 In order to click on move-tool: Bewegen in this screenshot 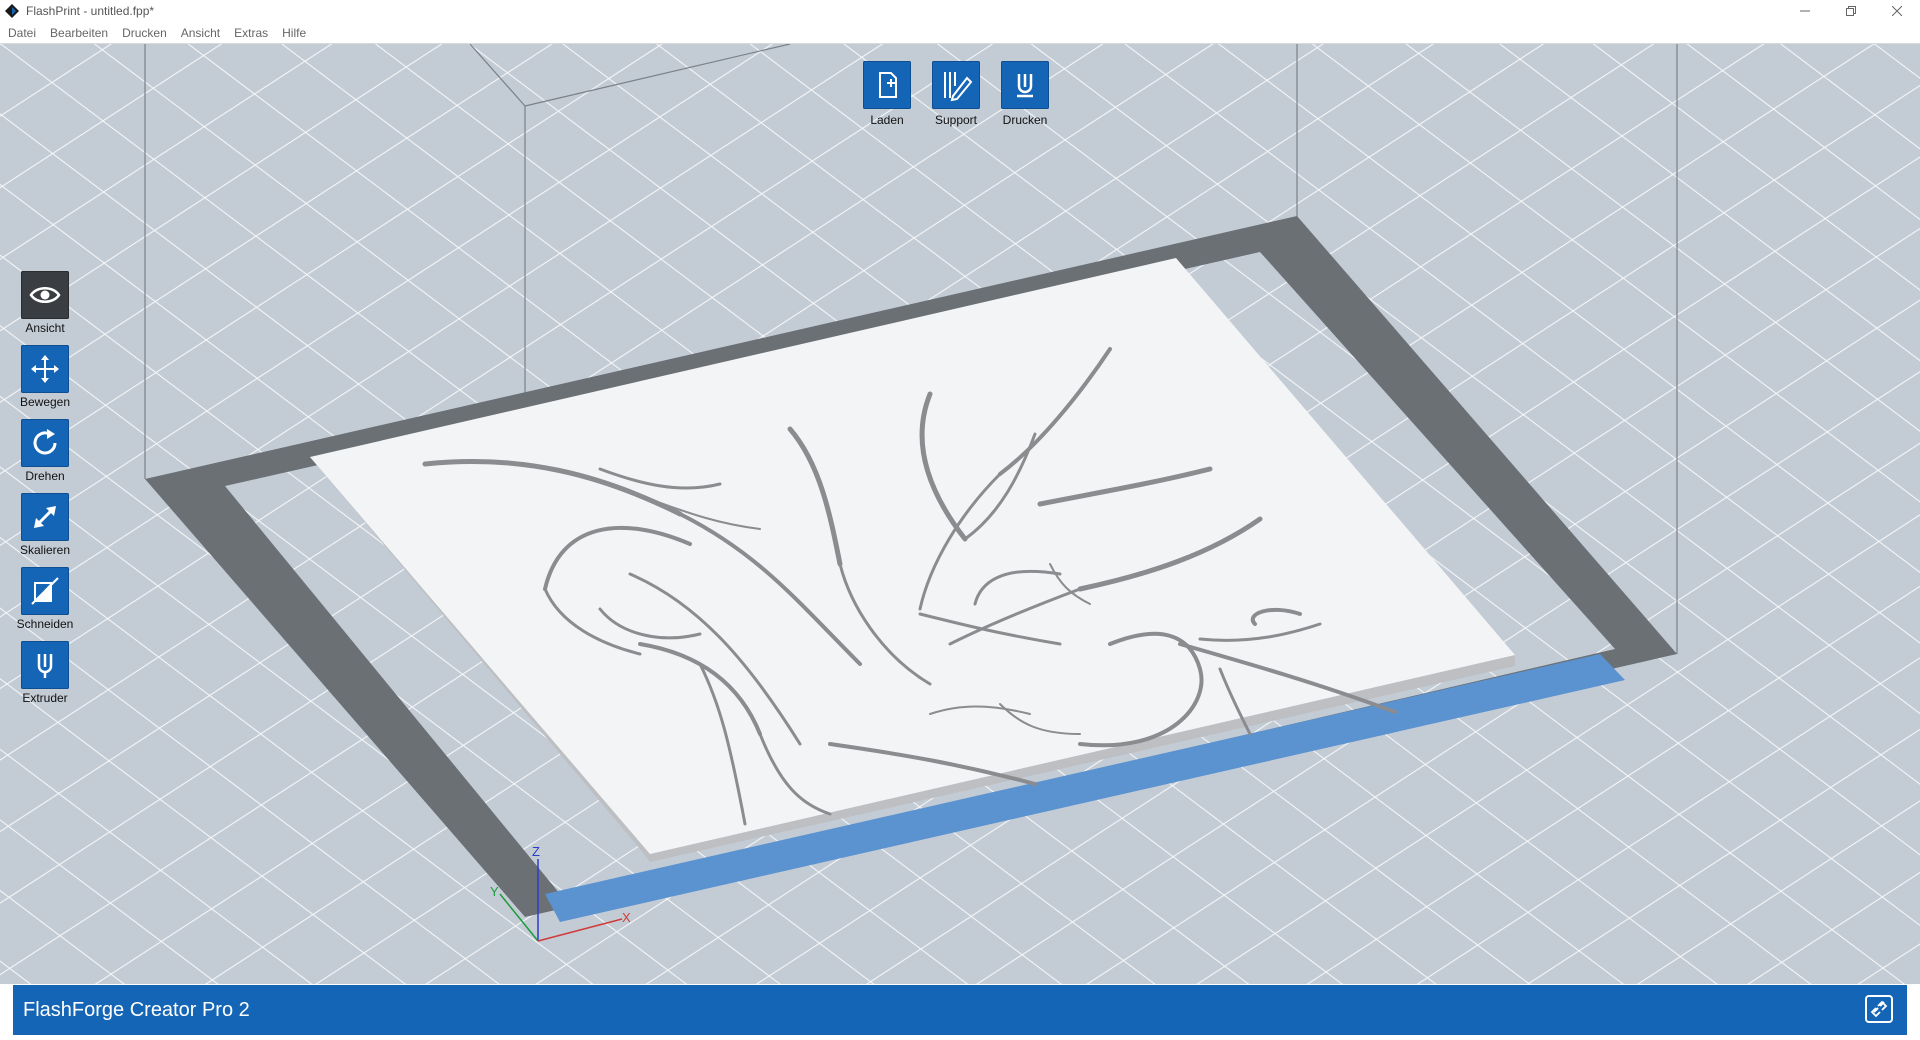, I will do `click(45, 377)`.